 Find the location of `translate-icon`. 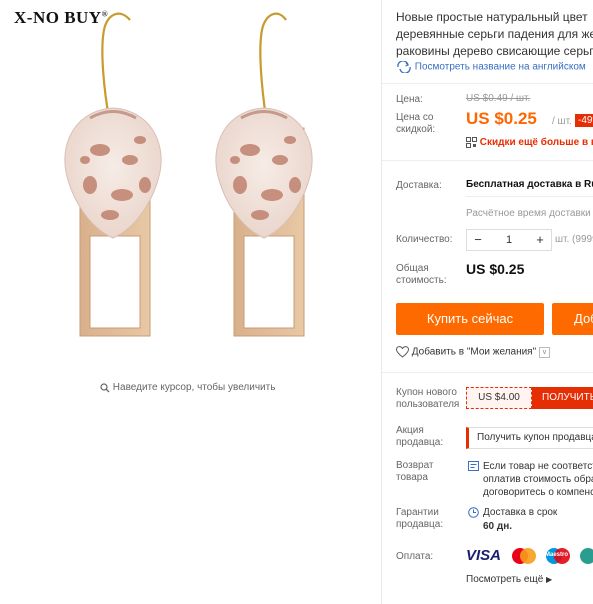

translate-icon is located at coordinates (404, 67).